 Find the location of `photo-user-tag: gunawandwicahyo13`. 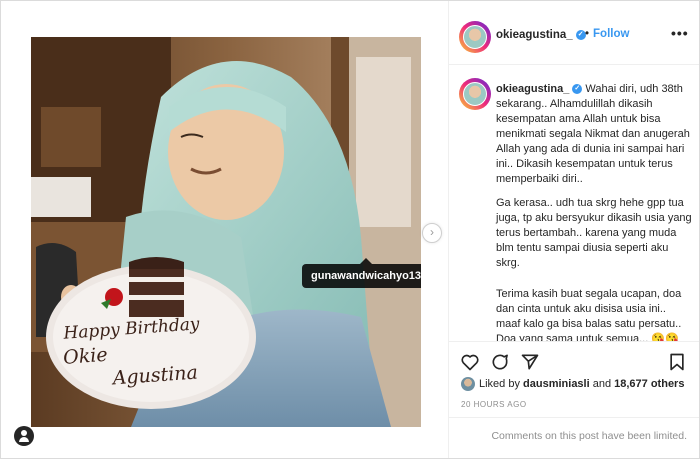

photo-user-tag: gunawandwicahyo13 is located at coordinates (361, 273).